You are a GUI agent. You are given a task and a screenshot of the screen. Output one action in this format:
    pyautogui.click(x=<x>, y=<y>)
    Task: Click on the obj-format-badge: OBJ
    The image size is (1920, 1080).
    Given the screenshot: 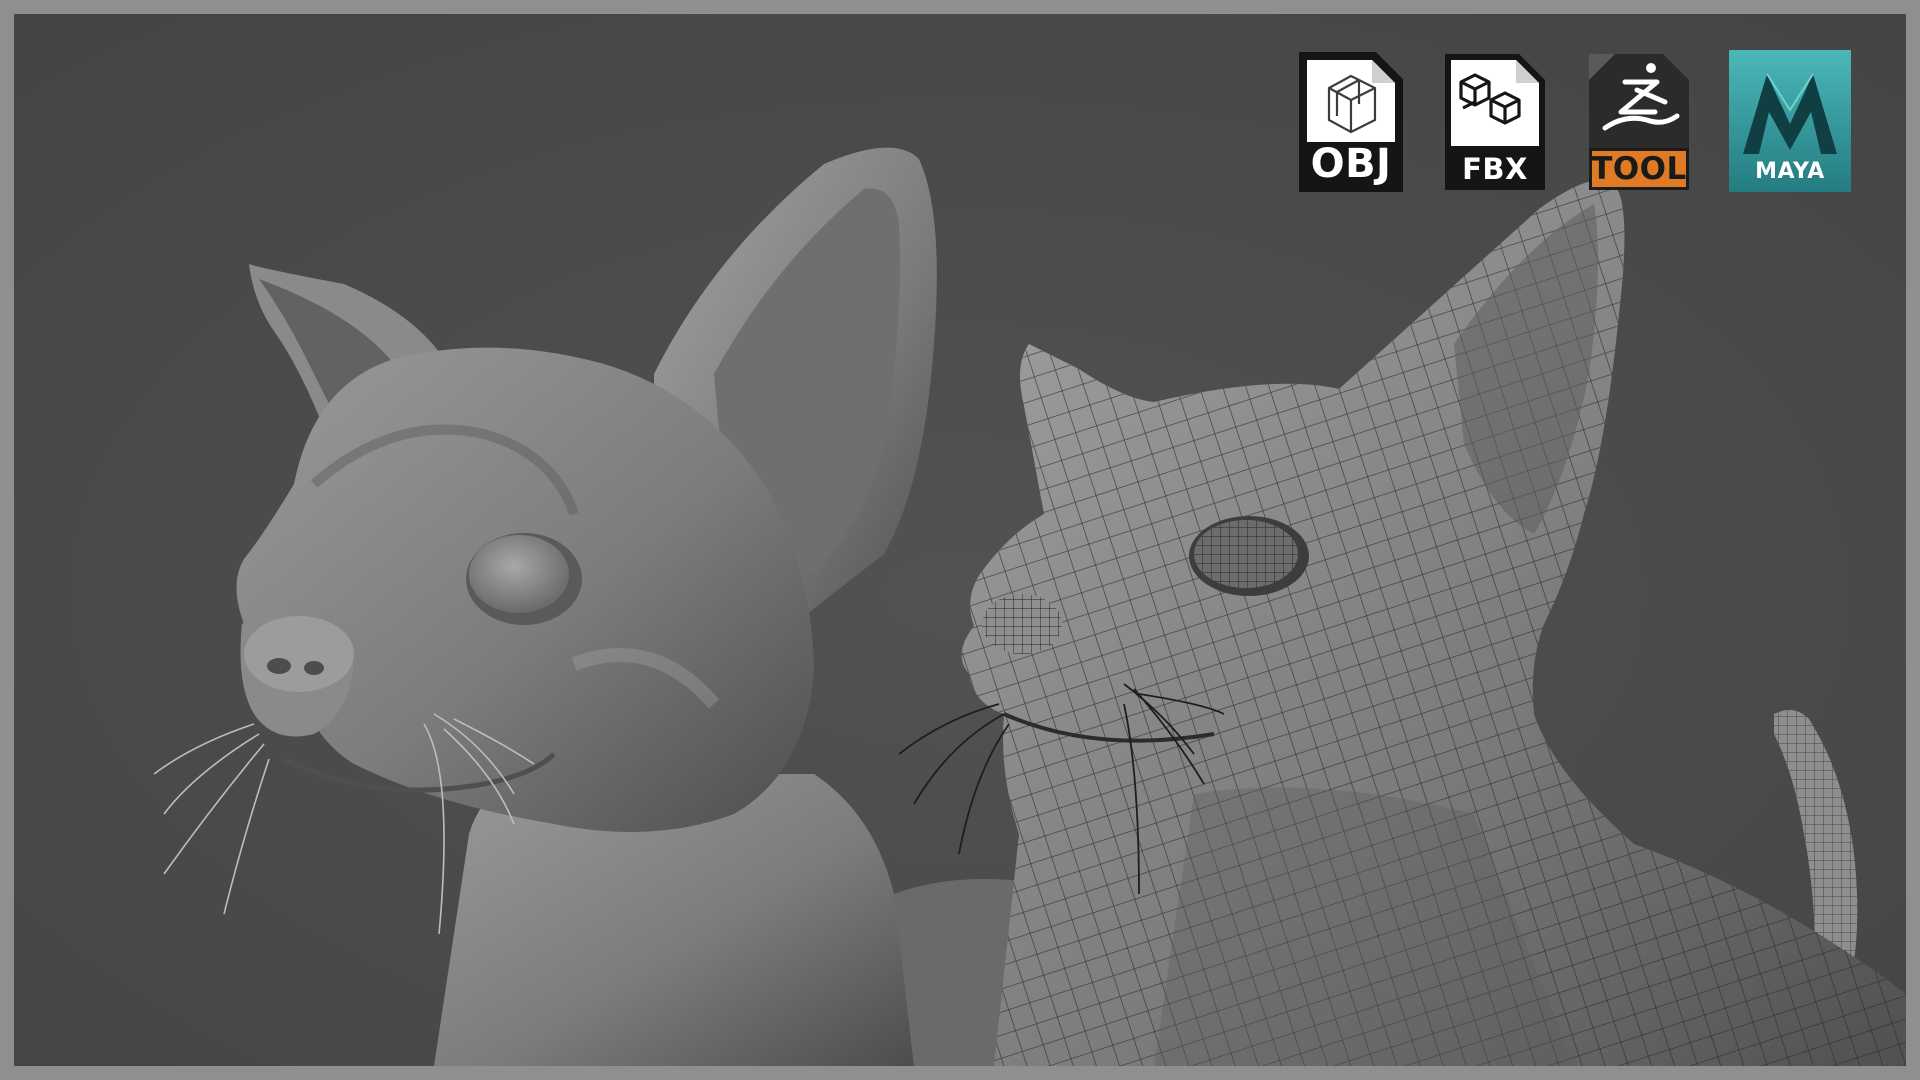 What is the action you would take?
    pyautogui.click(x=1351, y=122)
    